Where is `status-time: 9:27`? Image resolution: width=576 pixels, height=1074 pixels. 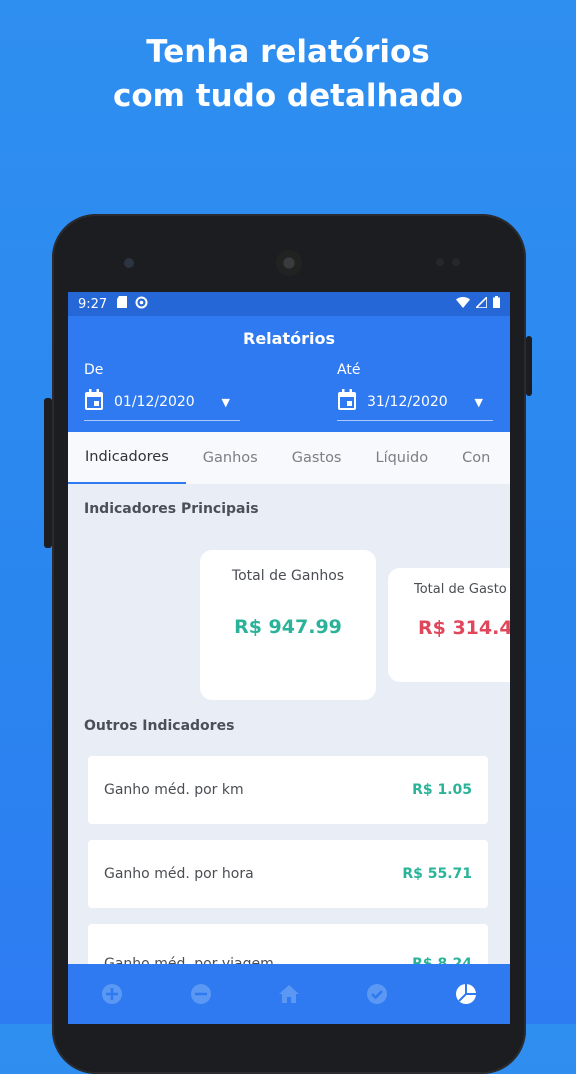
status-time: 9:27 is located at coordinates (93, 304).